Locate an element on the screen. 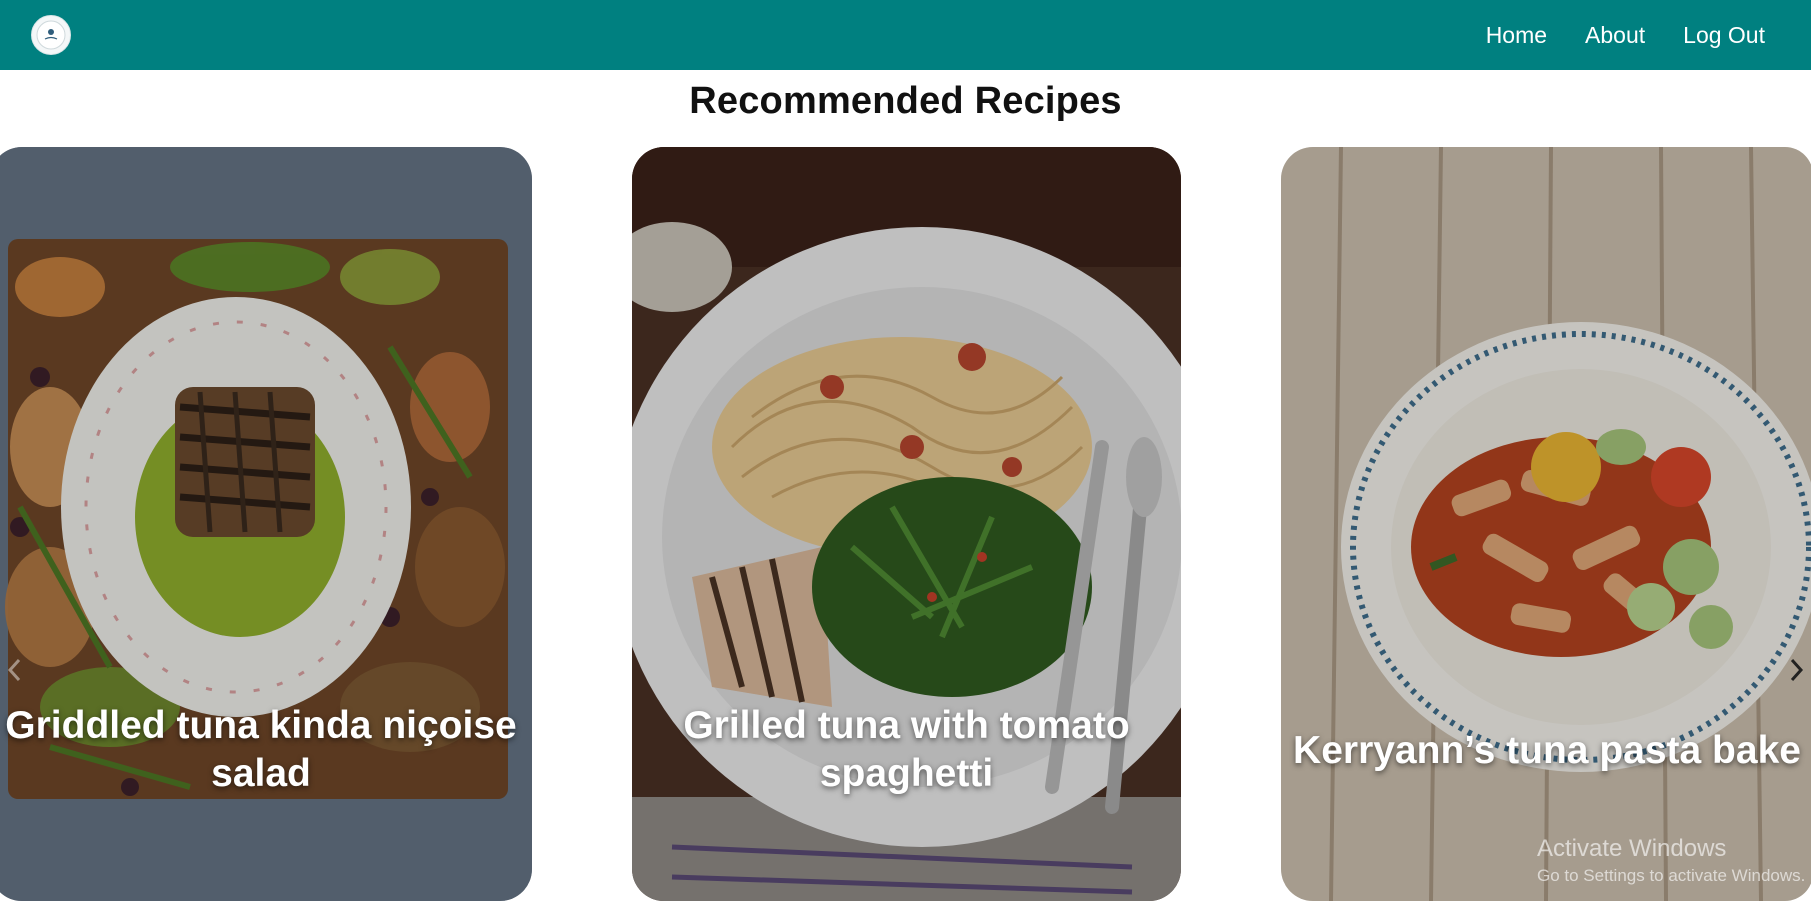 Image resolution: width=1811 pixels, height=901 pixels. nav-logout-link: Log Out is located at coordinates (1724, 35).